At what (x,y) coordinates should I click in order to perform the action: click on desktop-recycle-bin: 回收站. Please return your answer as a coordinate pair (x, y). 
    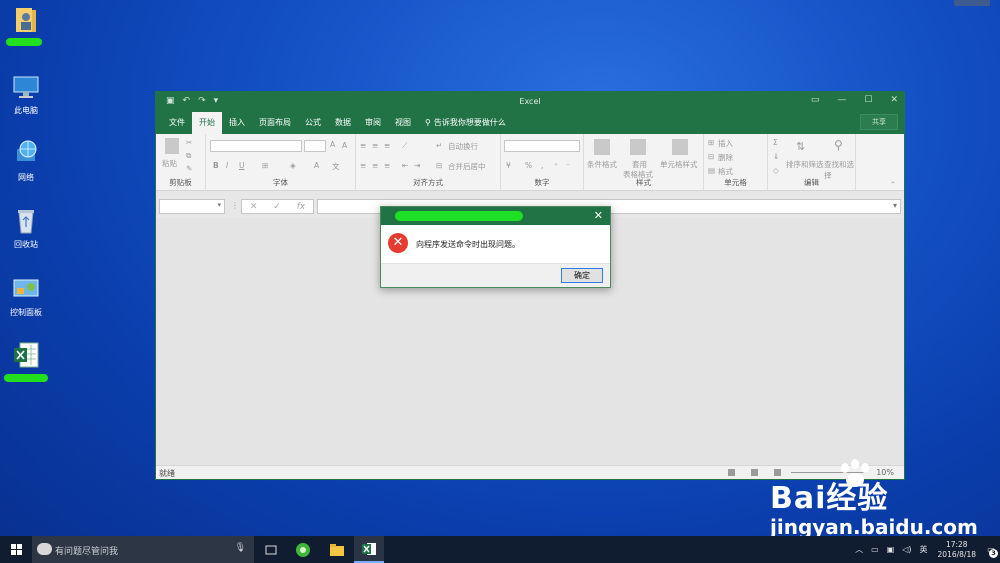
    Looking at the image, I should click on (26, 228).